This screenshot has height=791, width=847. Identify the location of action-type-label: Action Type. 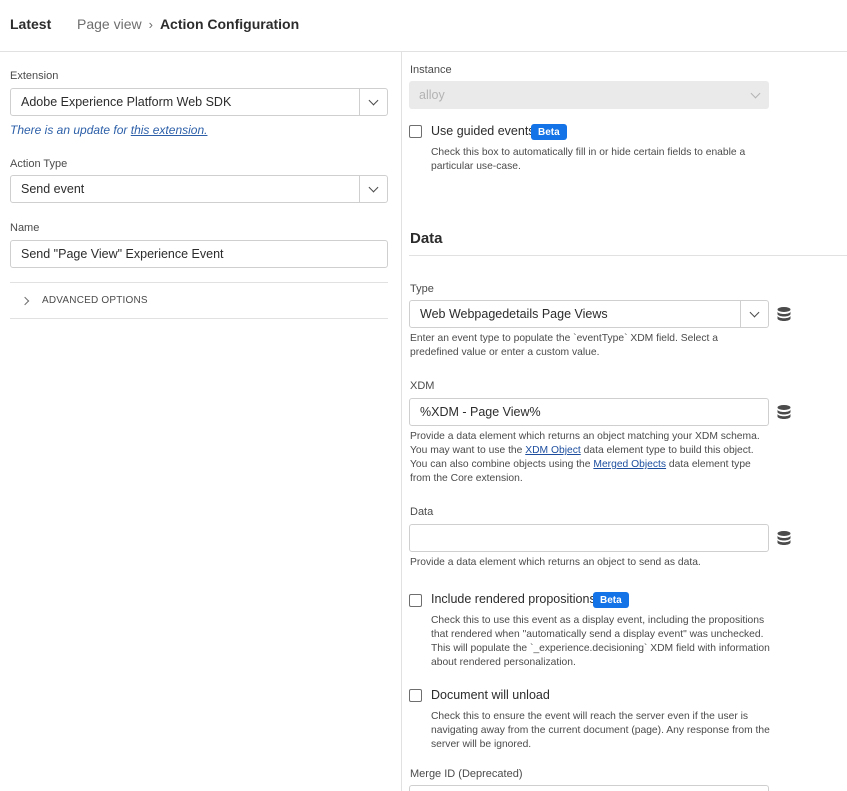
(39, 164).